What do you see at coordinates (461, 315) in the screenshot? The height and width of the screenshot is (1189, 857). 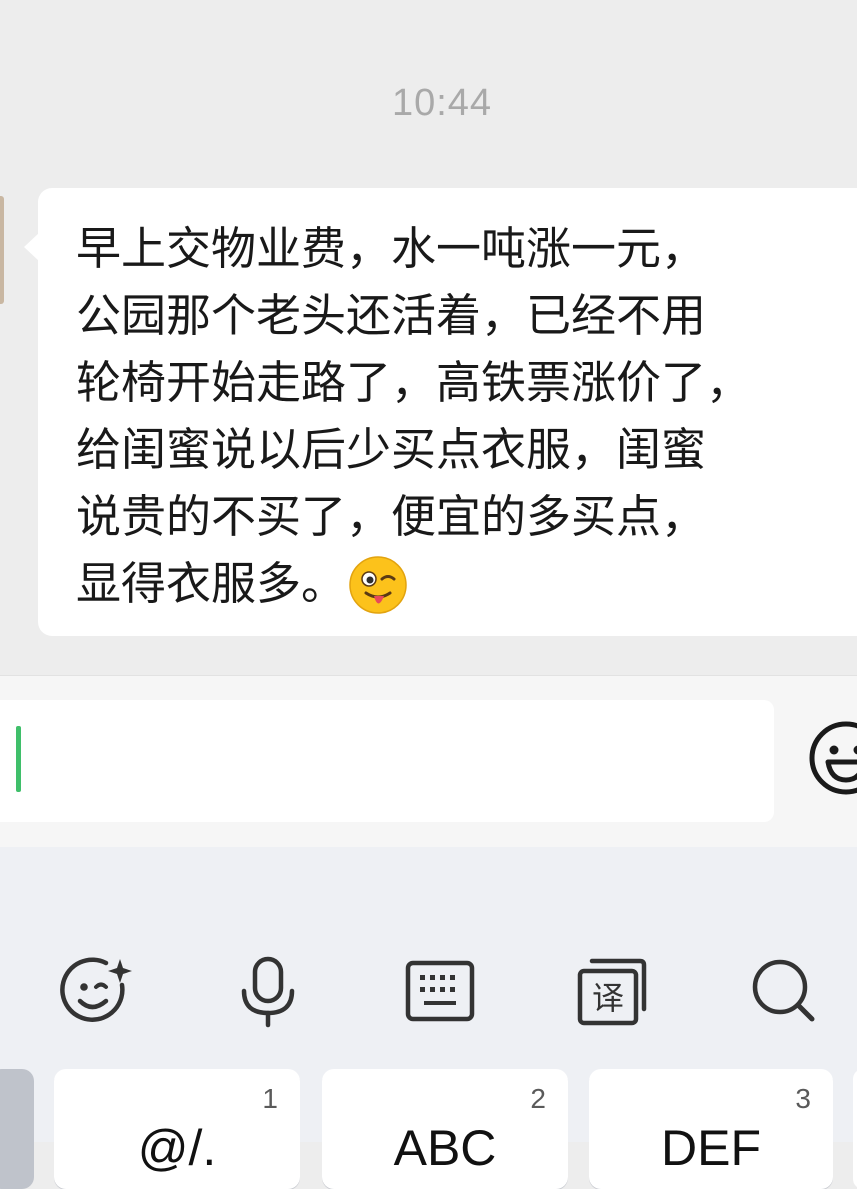 I see `message-line: 公园那个老头还活着，已经不用` at bounding box center [461, 315].